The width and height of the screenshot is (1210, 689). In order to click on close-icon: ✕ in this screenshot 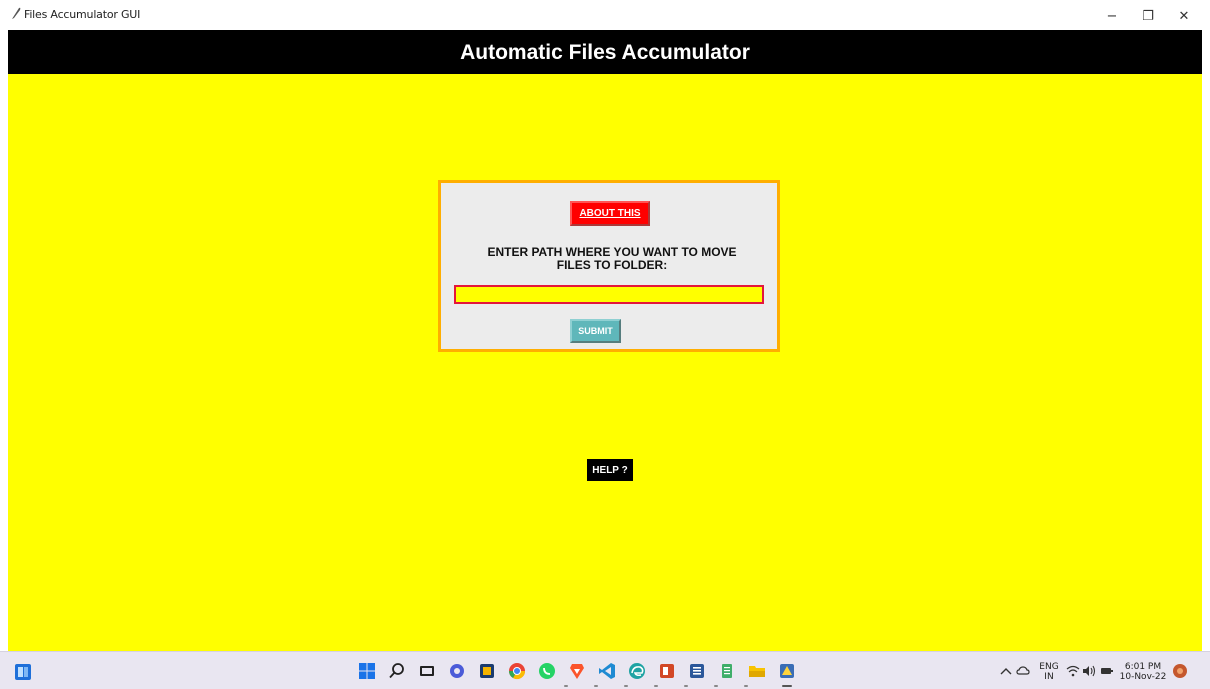, I will do `click(1184, 16)`.